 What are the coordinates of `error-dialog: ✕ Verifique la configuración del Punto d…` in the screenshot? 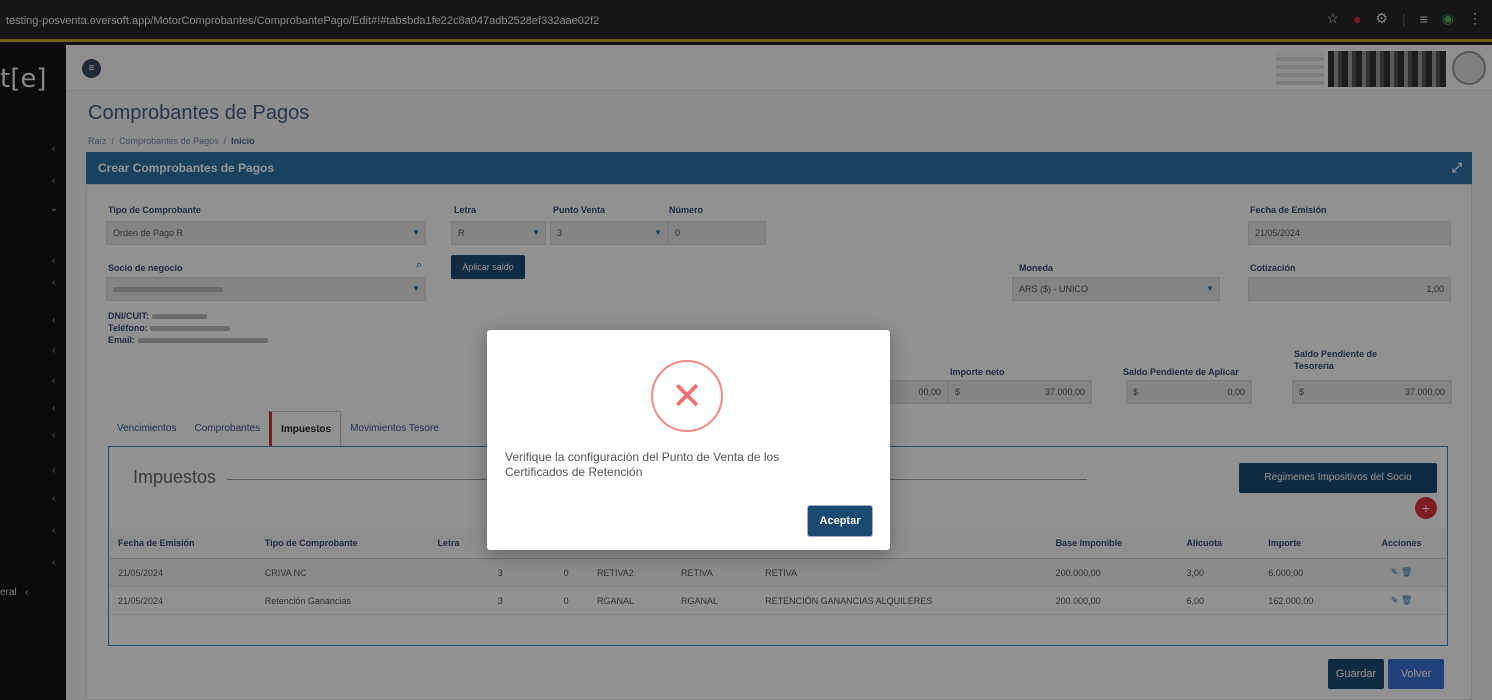 It's located at (688, 440).